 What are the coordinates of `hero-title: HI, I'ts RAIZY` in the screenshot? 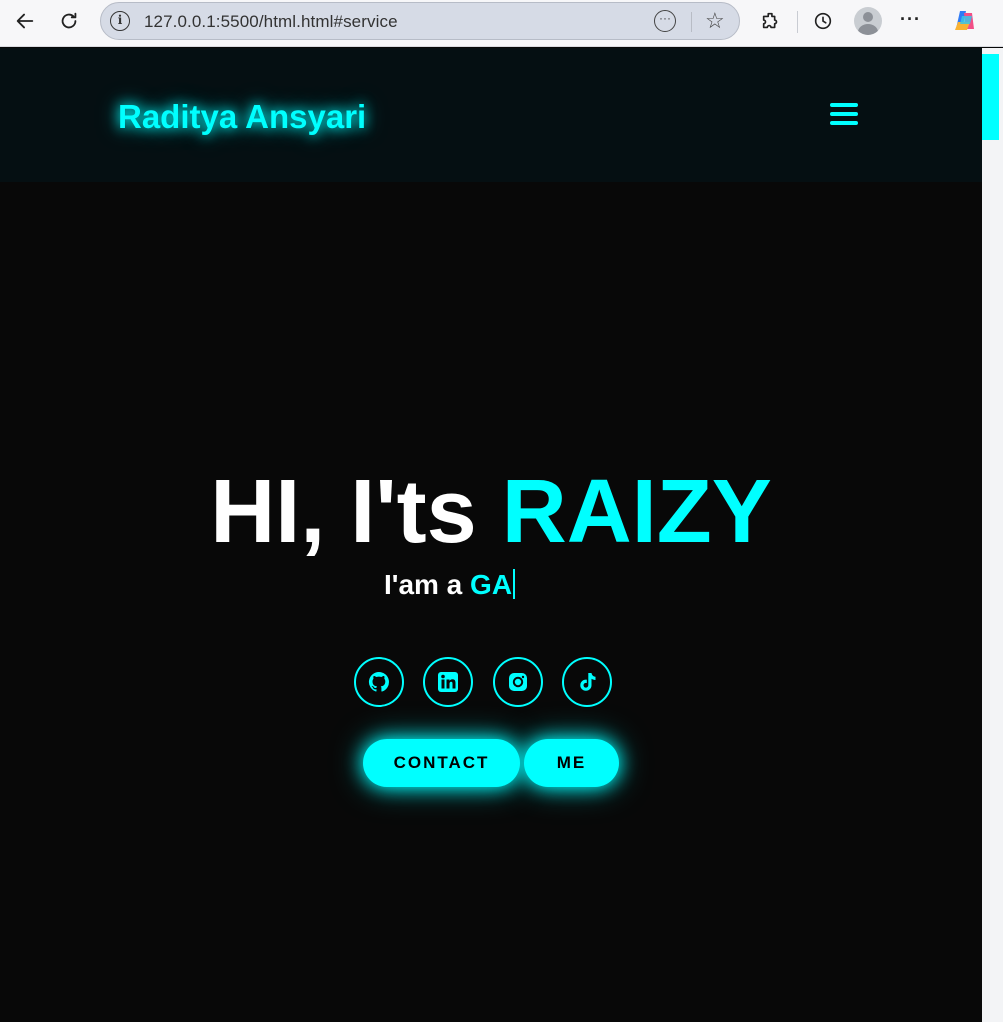 It's located at (491, 512).